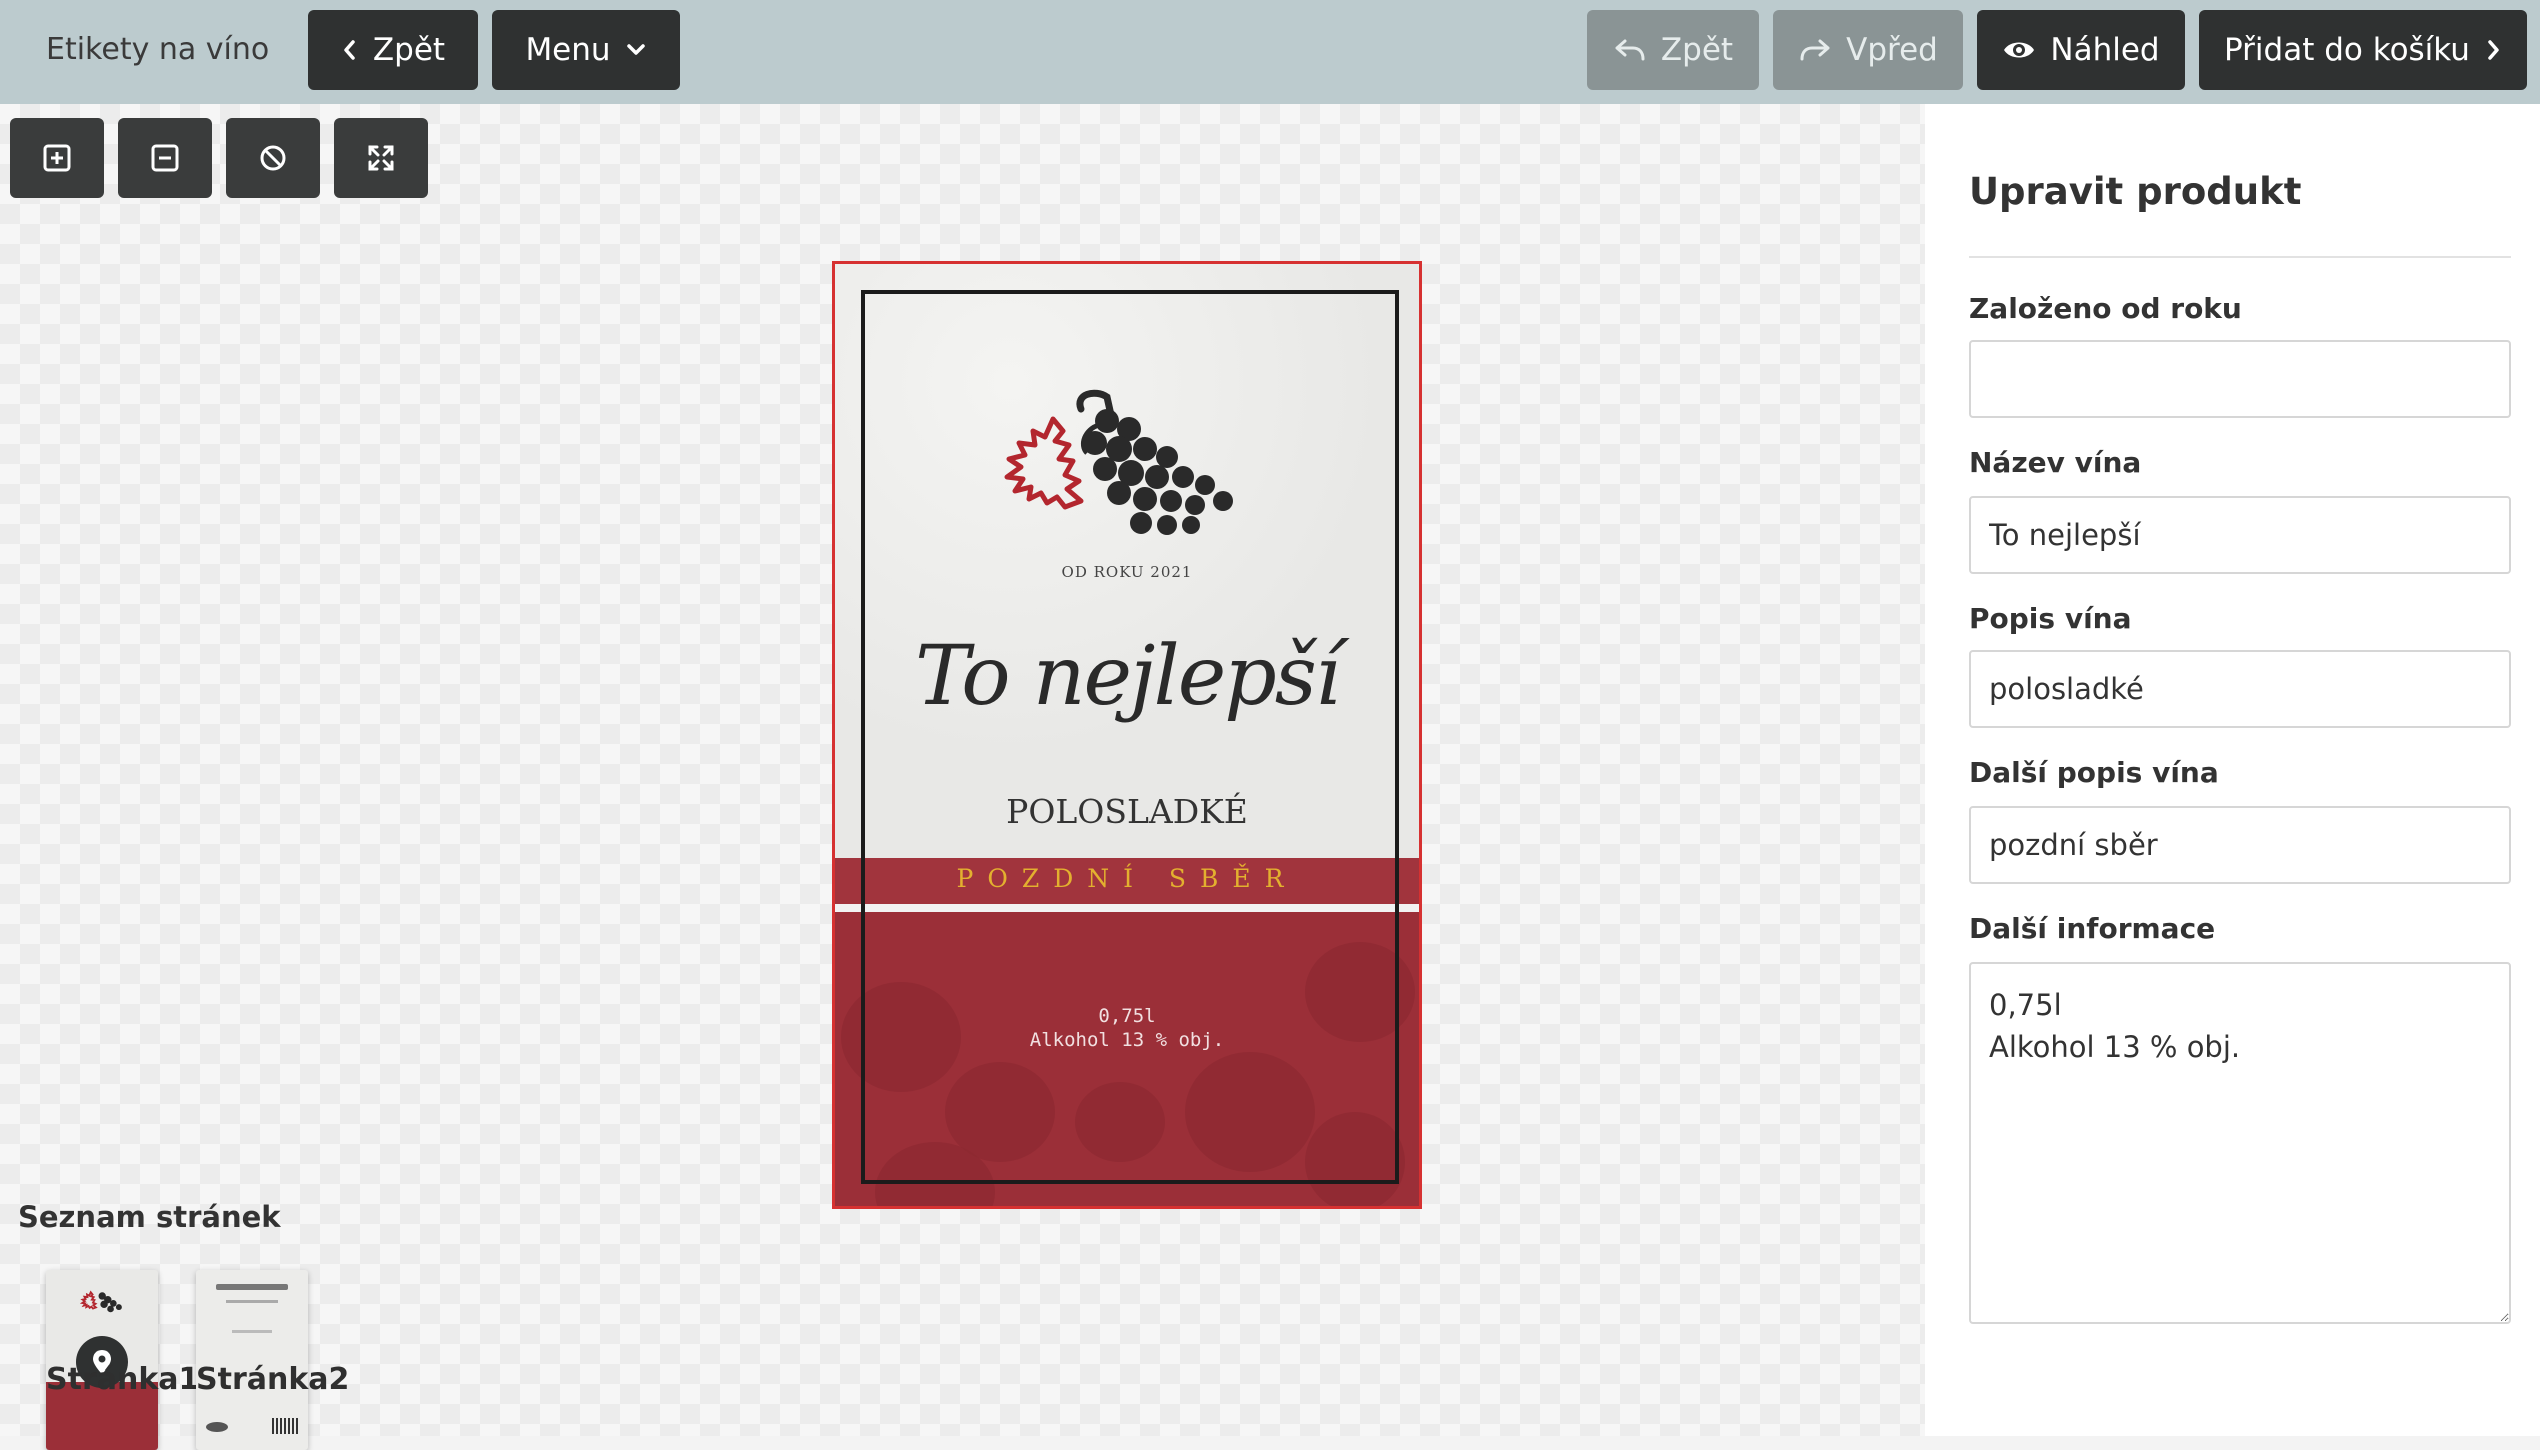 The height and width of the screenshot is (1450, 2540). Describe the element at coordinates (2019, 50) in the screenshot. I see `eye-icon` at that location.